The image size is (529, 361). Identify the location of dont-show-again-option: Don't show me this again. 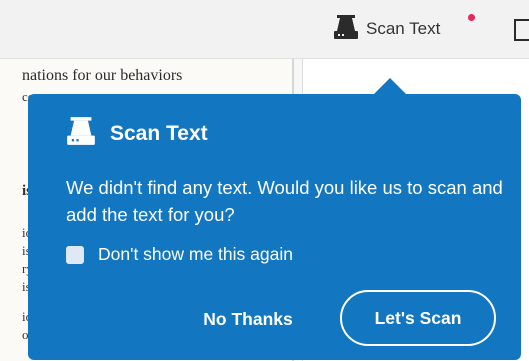
(179, 254).